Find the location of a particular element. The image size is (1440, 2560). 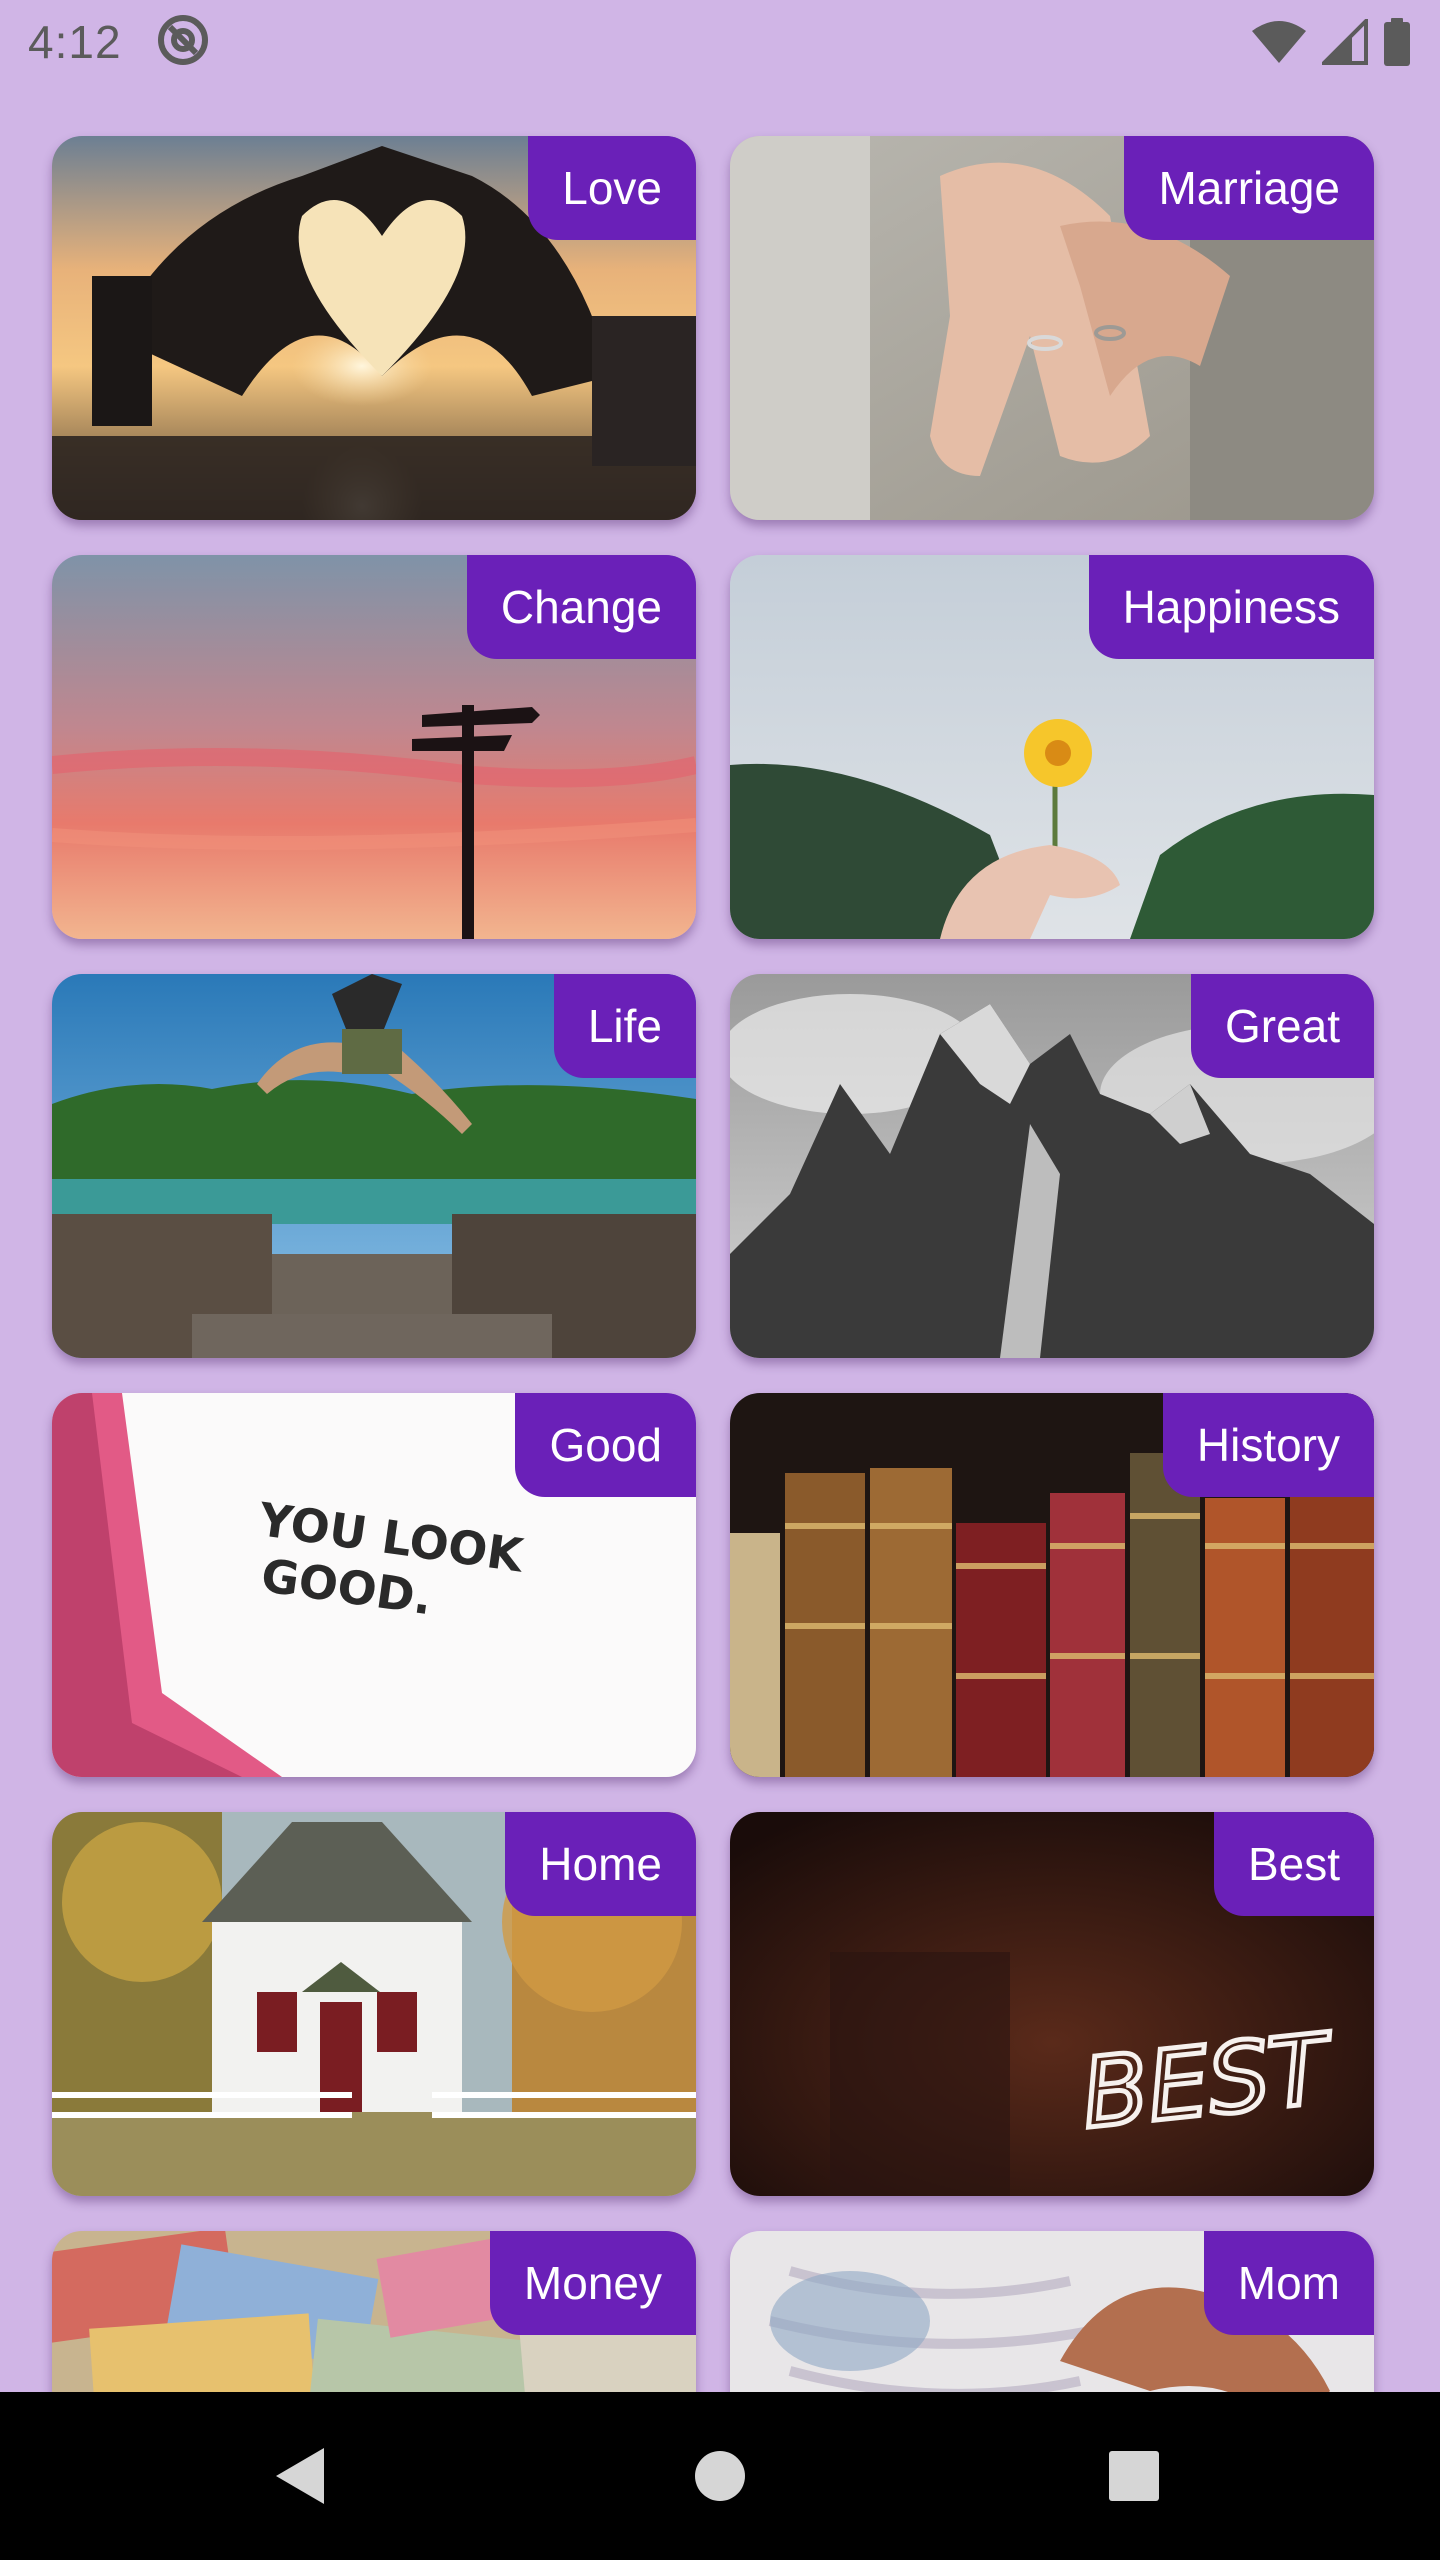

category-label: Life is located at coordinates (624, 1026).